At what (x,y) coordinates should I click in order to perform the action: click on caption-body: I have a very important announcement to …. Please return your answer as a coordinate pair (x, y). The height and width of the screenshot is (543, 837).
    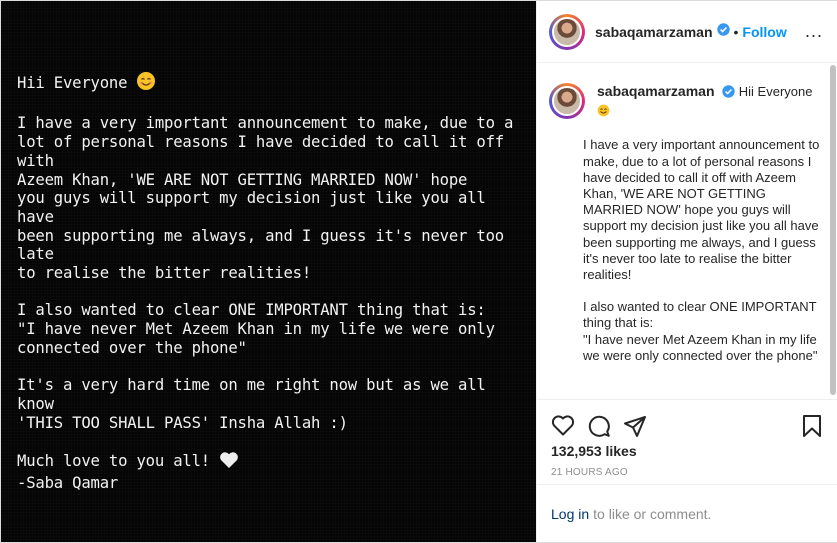
    Looking at the image, I should click on (710, 242).